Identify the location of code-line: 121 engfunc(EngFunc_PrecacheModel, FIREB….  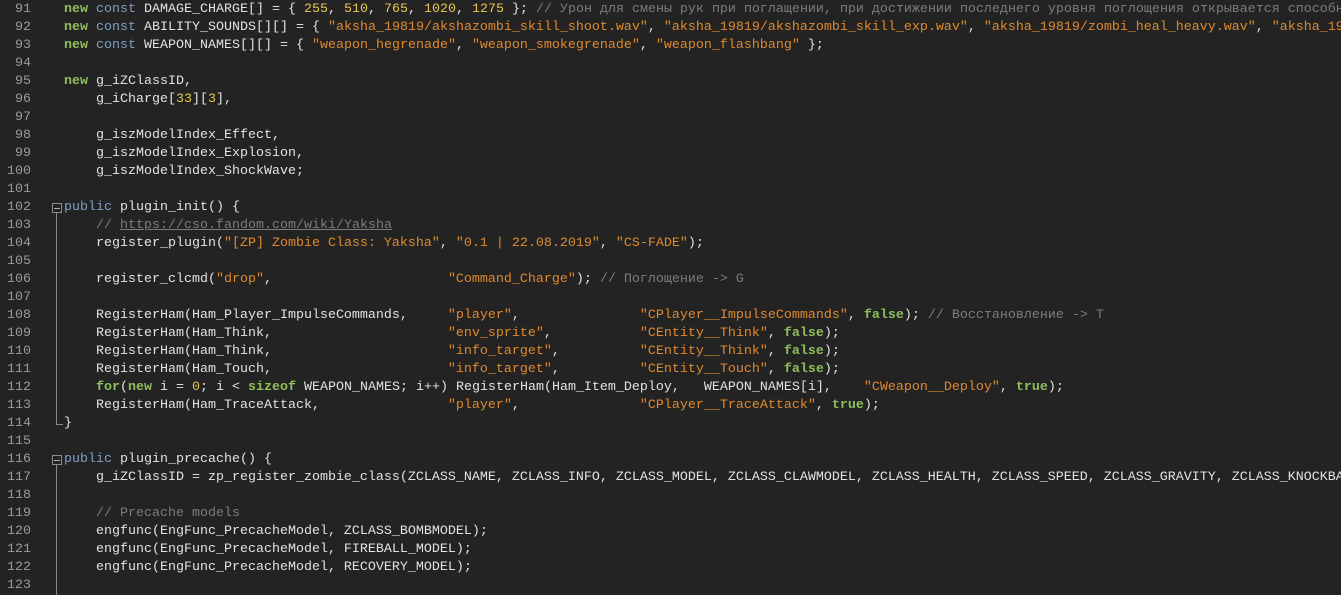
(670, 550).